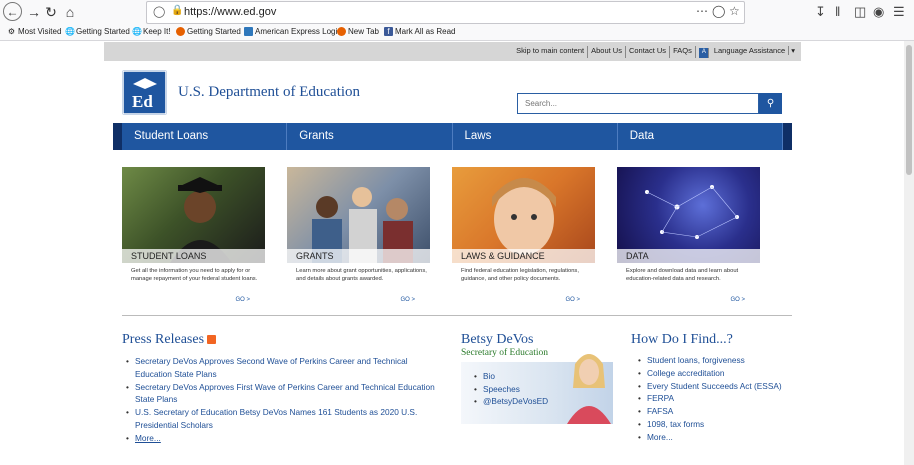 The image size is (914, 465). I want to click on menu-icon: ☰, so click(899, 12).